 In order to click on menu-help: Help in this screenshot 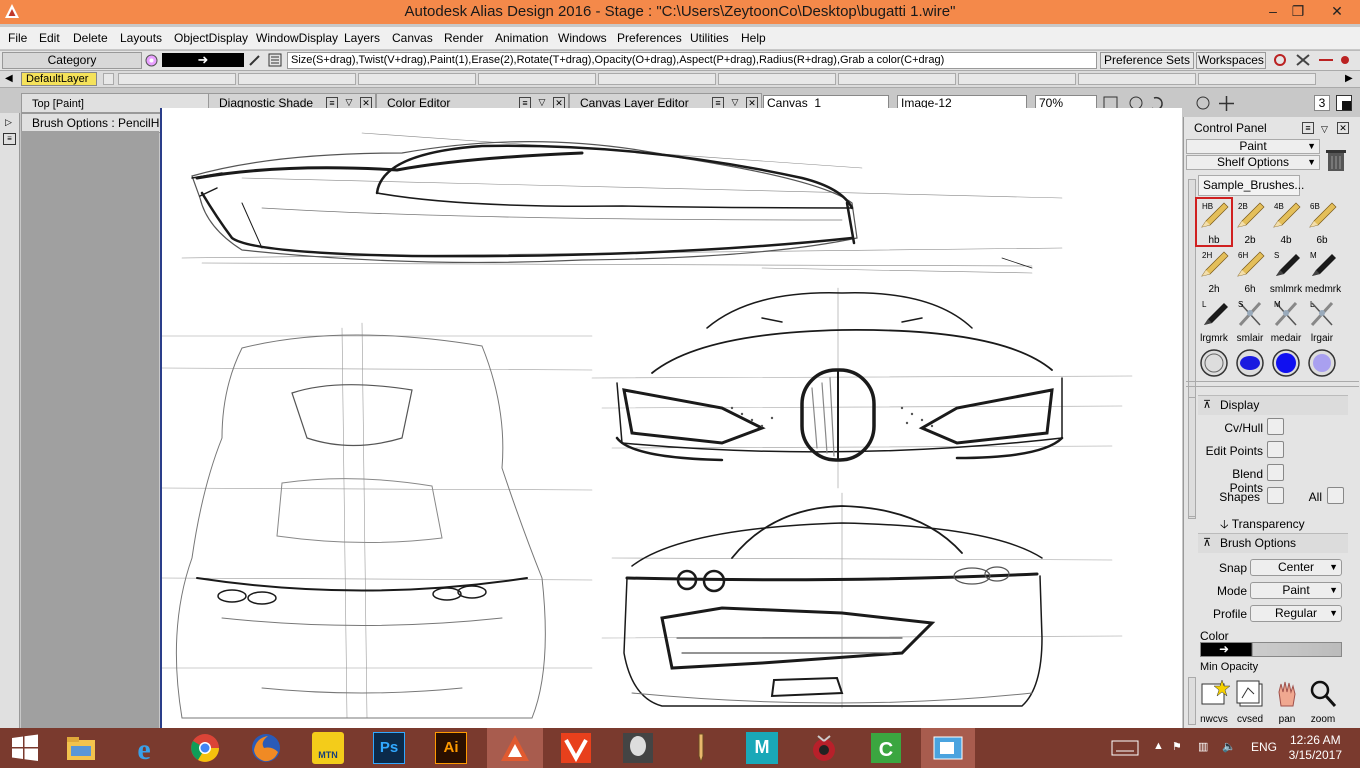, I will do `click(753, 38)`.